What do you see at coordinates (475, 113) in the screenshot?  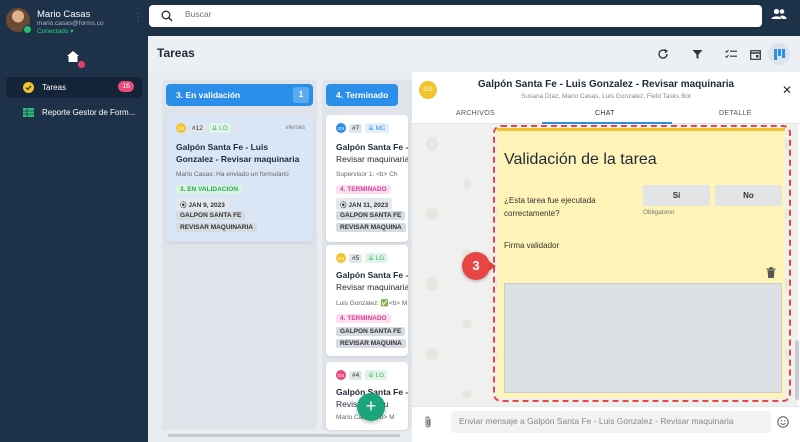 I see `tab-archivos: ARCHIVOS` at bounding box center [475, 113].